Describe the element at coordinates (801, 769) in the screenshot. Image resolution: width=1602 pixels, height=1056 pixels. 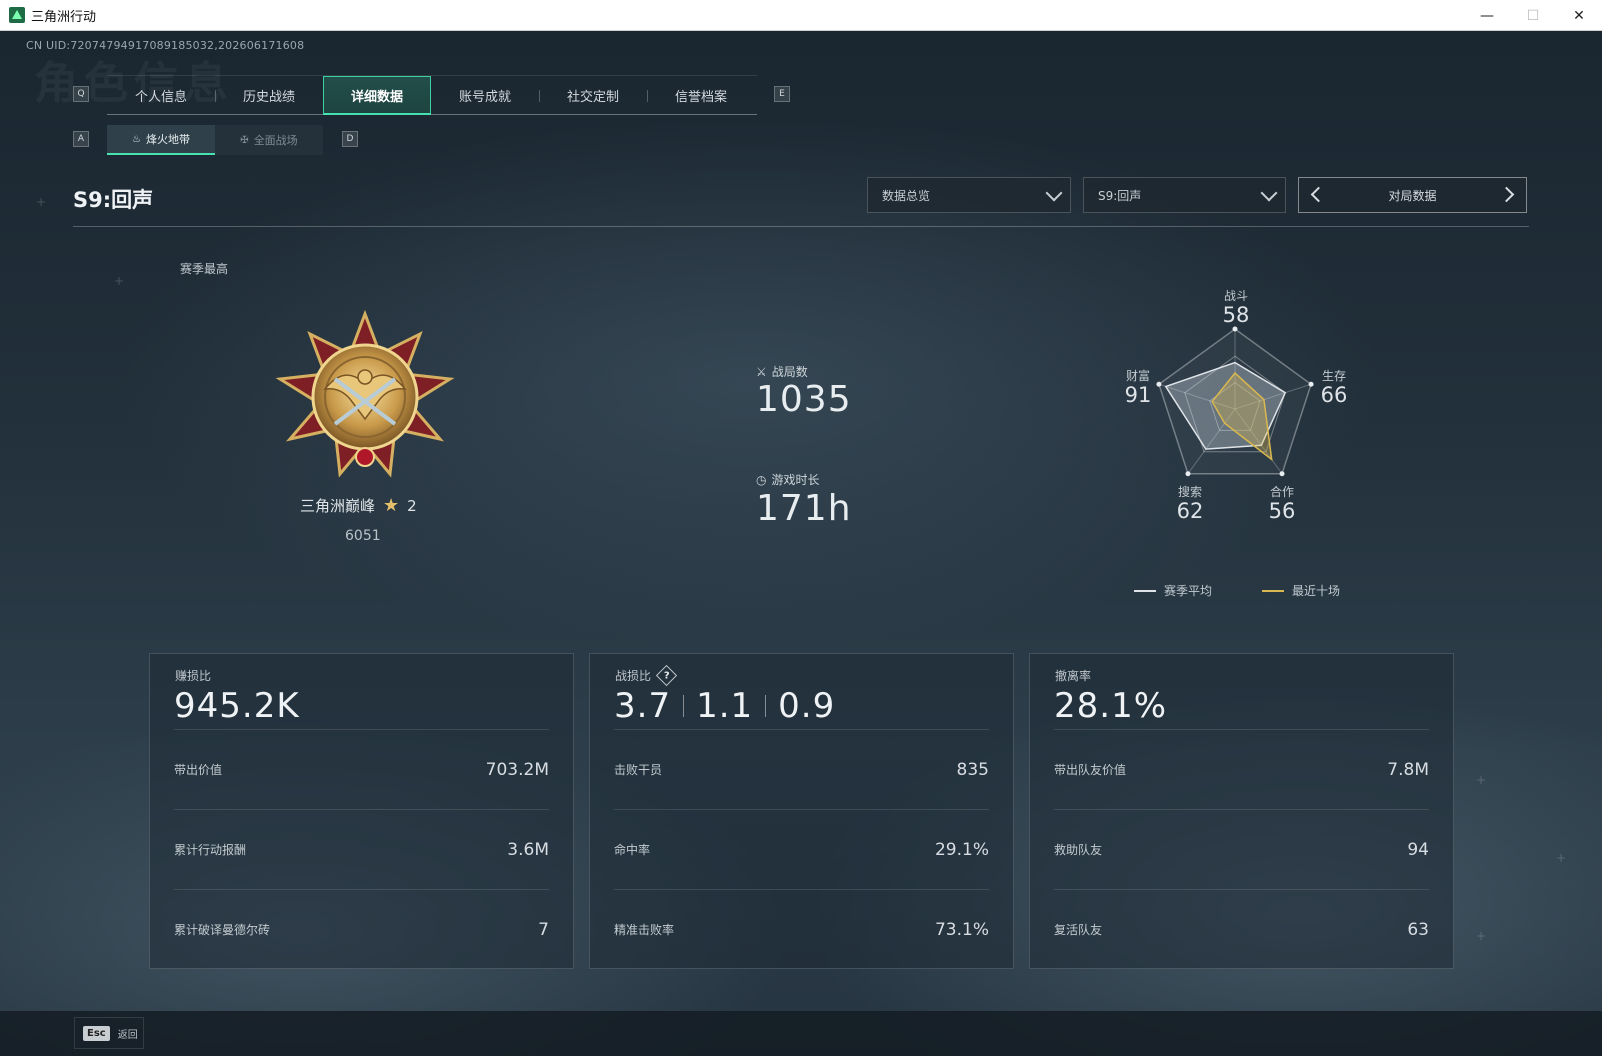
I see `card-row: 击败干员 835` at that location.